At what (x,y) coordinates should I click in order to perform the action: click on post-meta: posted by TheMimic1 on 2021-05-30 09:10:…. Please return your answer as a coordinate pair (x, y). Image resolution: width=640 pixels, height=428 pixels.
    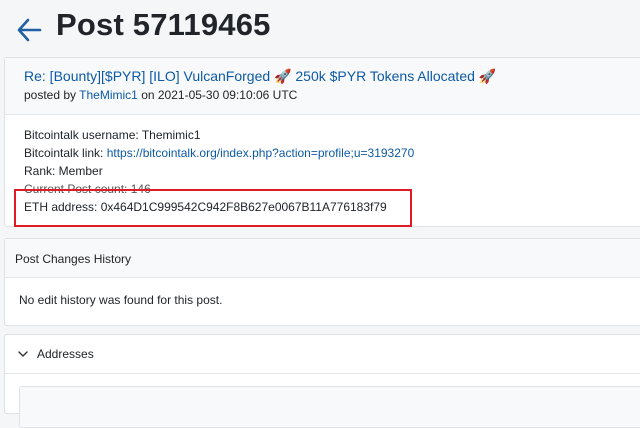
    Looking at the image, I should click on (160, 95).